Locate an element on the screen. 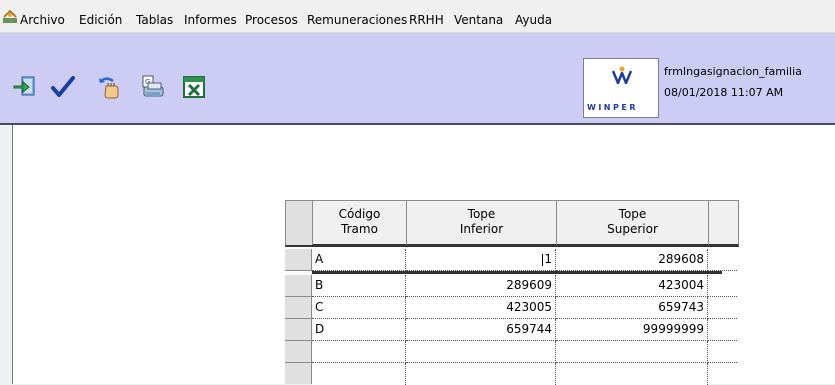 This screenshot has height=385, width=835. check-icon is located at coordinates (63, 87).